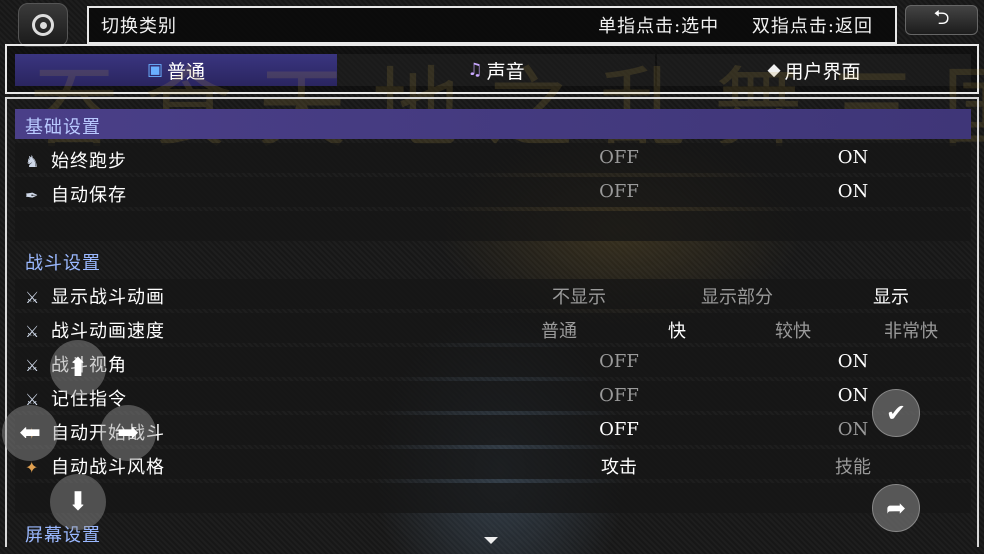  I want to click on option-hide: 不显示, so click(579, 296).